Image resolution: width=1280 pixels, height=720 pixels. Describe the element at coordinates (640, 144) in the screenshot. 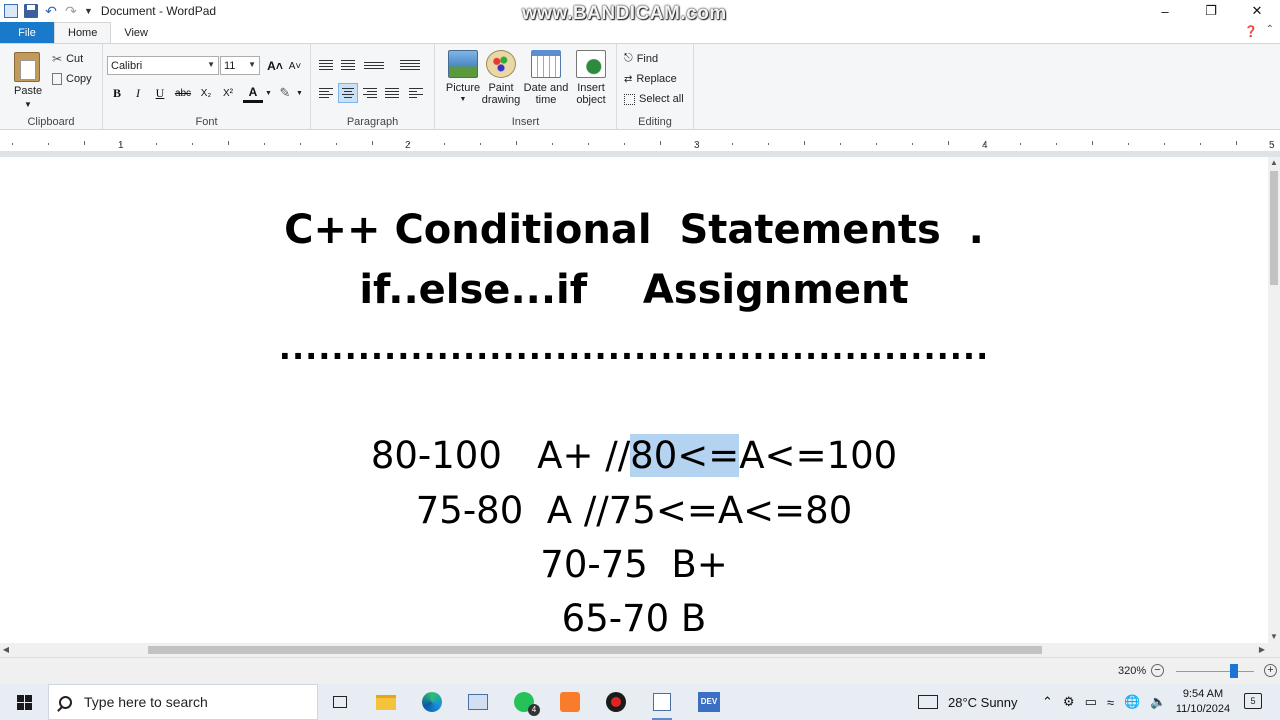

I see `ruler: 1 2 3 4 5` at that location.